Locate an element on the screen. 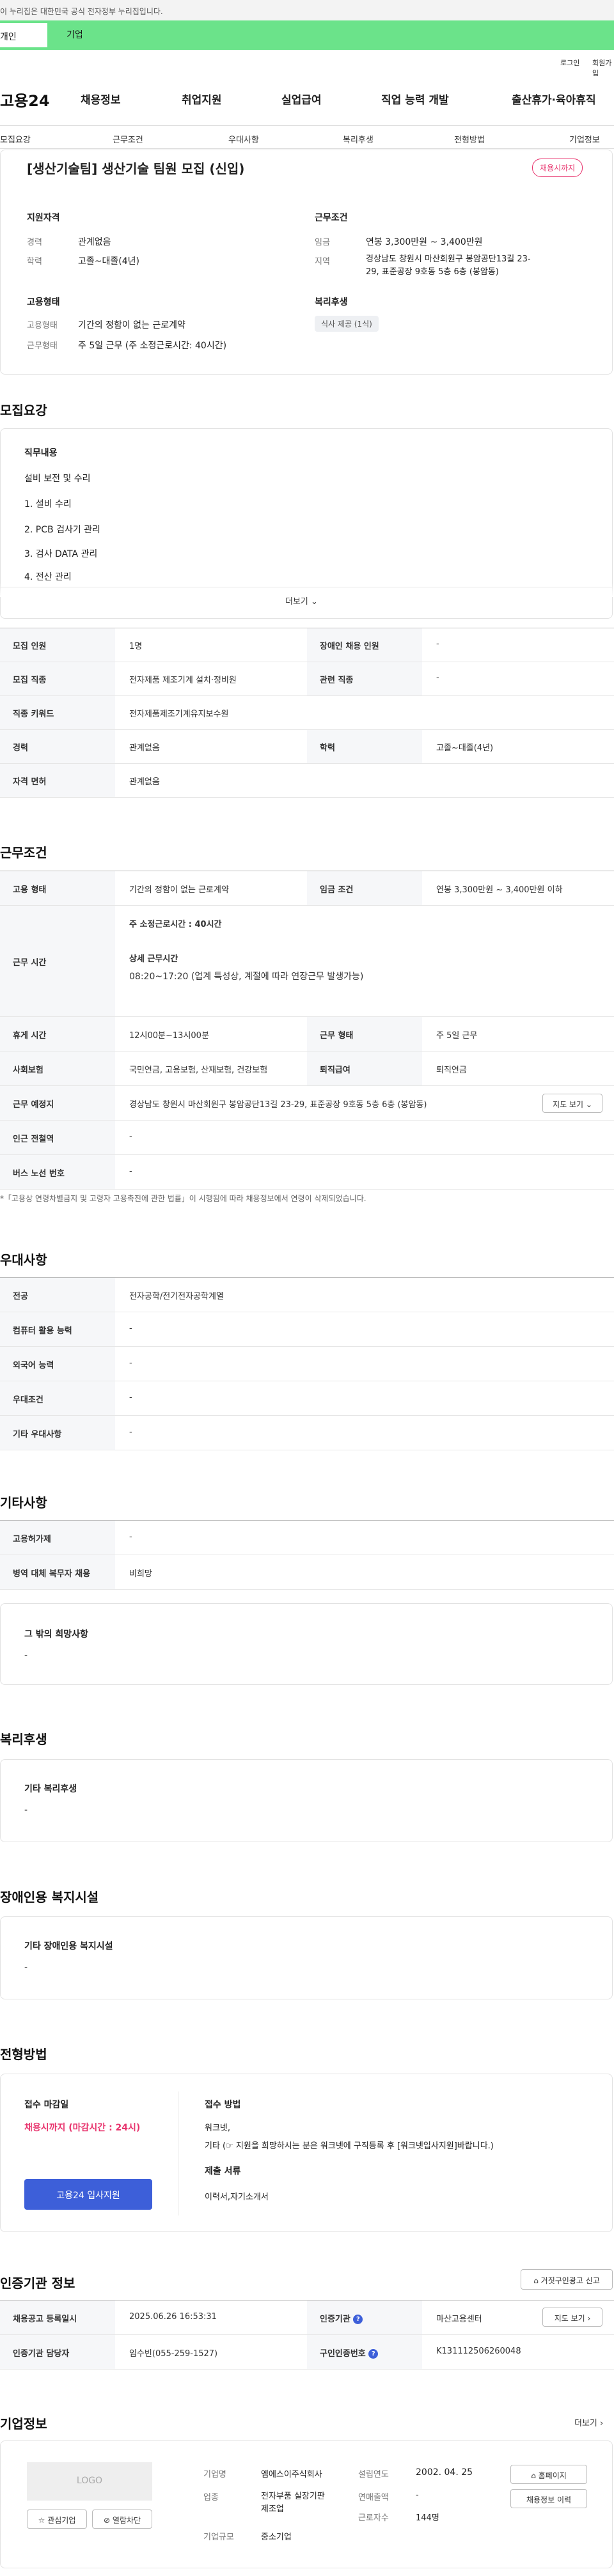 The image size is (614, 2576). career-label: 경력 is located at coordinates (34, 242).